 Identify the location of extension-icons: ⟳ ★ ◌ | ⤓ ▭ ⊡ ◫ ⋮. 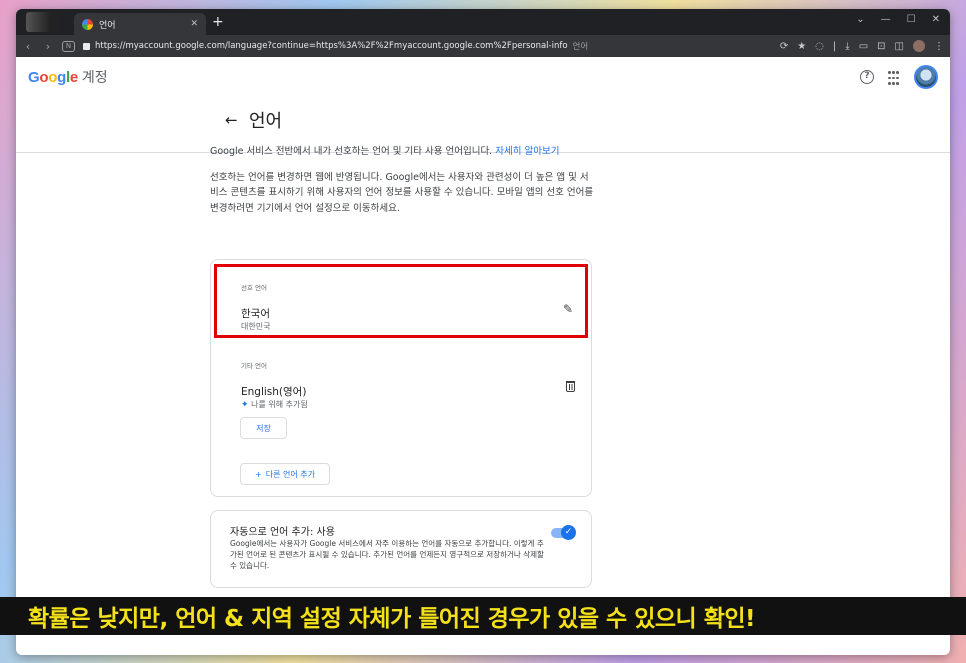
(862, 46).